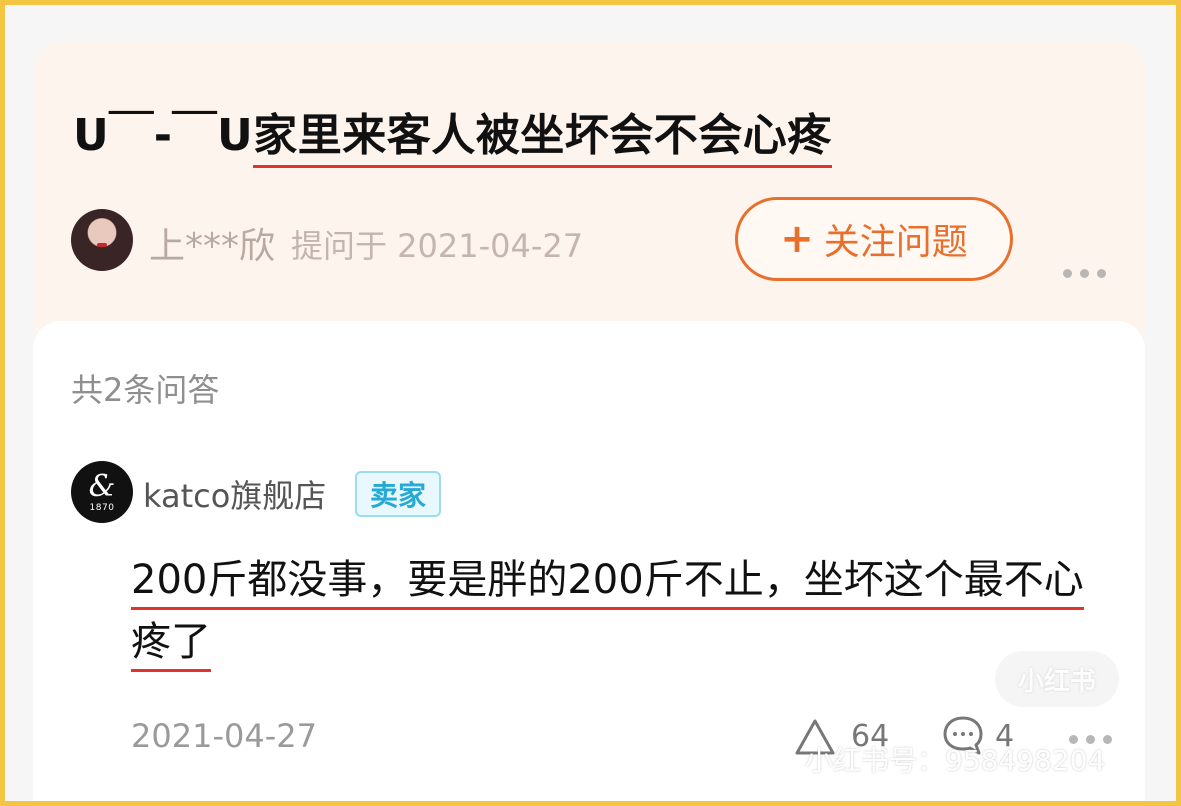 The image size is (1181, 806). Describe the element at coordinates (398, 494) in the screenshot. I see `seller-badge: 卖家` at that location.